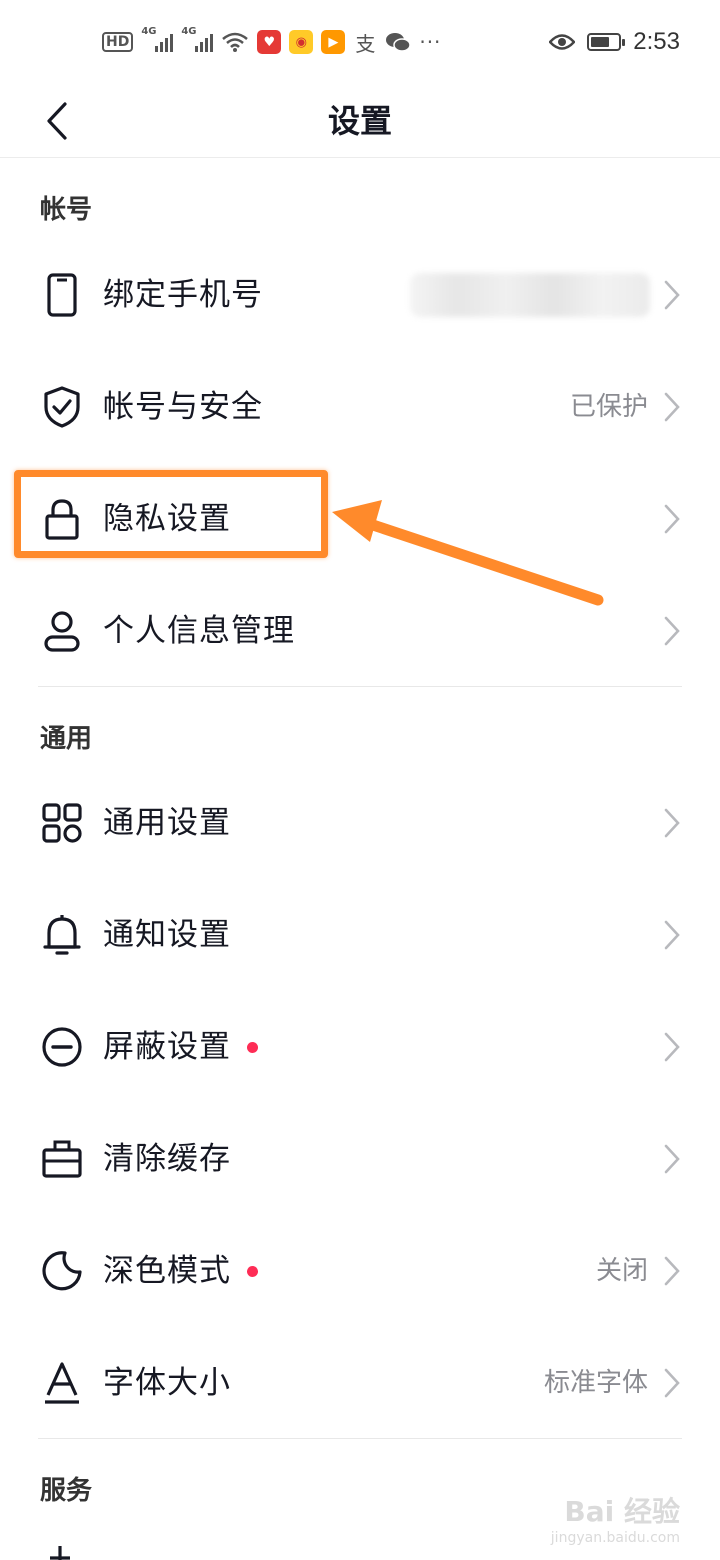 The height and width of the screenshot is (1560, 720). What do you see at coordinates (62, 1383) in the screenshot?
I see `font-icon` at bounding box center [62, 1383].